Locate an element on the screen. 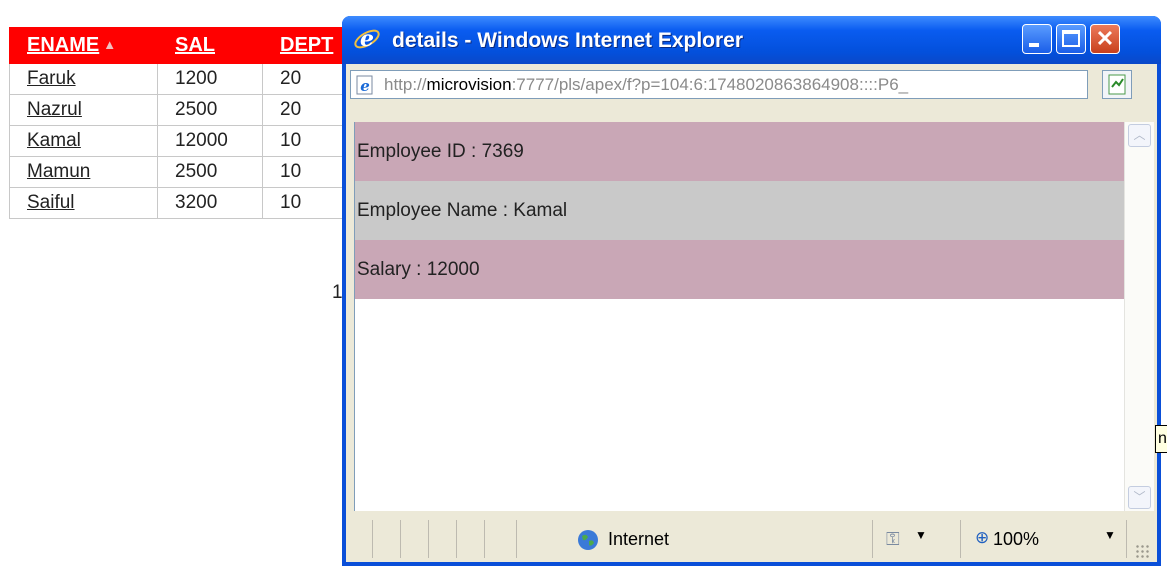 This screenshot has width=1167, height=567. go-button is located at coordinates (1117, 84).